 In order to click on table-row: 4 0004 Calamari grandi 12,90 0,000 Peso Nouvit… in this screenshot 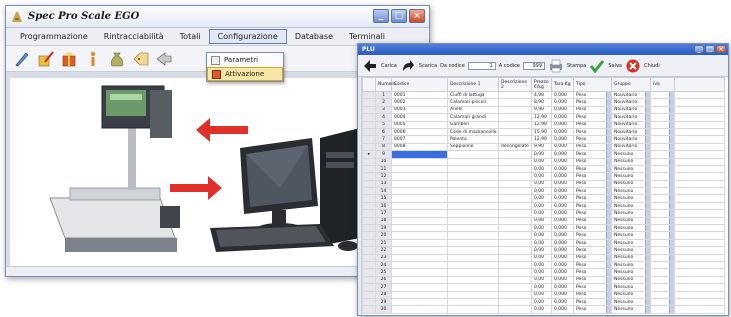, I will do `click(543, 117)`.